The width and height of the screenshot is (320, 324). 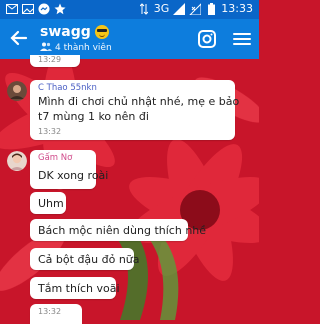 I want to click on message-bubble: Gấm Nơ DK xong roài, so click(x=69, y=169).